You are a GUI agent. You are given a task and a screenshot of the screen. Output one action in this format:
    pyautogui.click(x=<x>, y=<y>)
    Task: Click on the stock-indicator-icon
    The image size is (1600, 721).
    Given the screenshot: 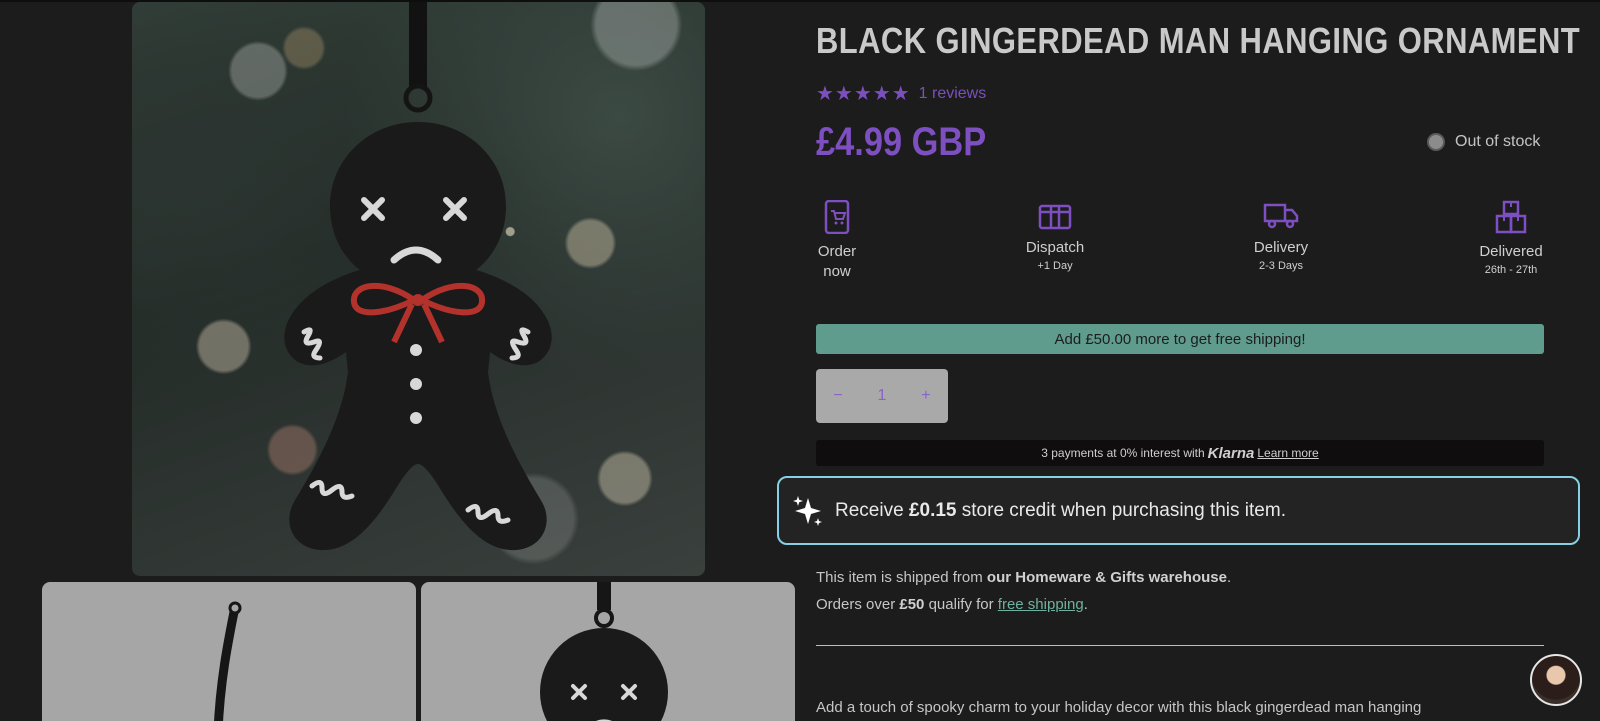 What is the action you would take?
    pyautogui.click(x=1436, y=142)
    